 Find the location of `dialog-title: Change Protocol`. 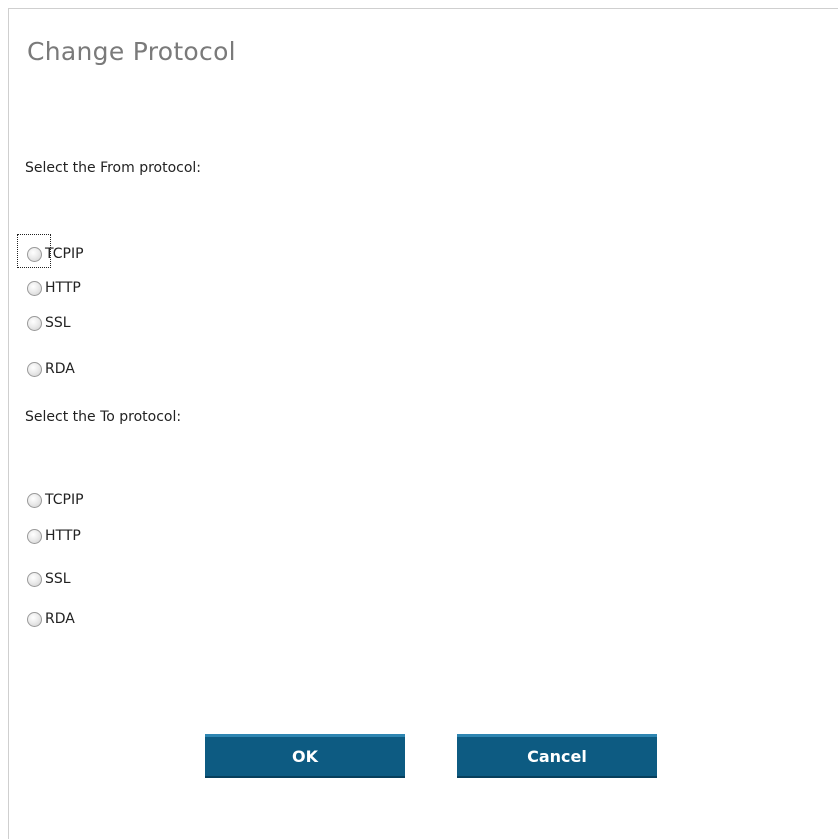

dialog-title: Change Protocol is located at coordinates (131, 51).